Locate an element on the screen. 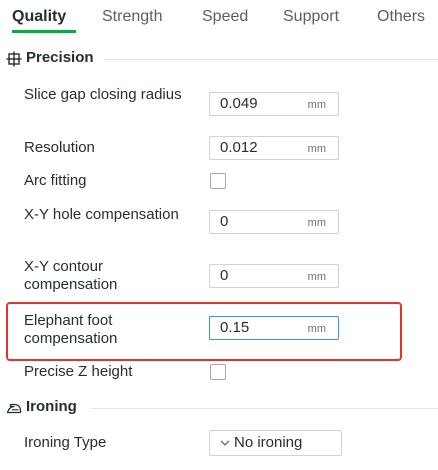  tab-speed: Speed is located at coordinates (225, 17).